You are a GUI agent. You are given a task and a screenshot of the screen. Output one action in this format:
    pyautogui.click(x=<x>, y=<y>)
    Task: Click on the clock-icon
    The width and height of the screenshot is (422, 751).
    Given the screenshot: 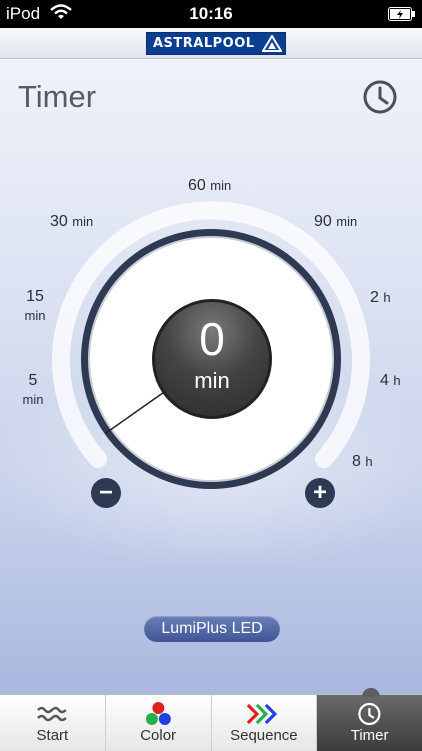 What is the action you would take?
    pyautogui.click(x=369, y=714)
    